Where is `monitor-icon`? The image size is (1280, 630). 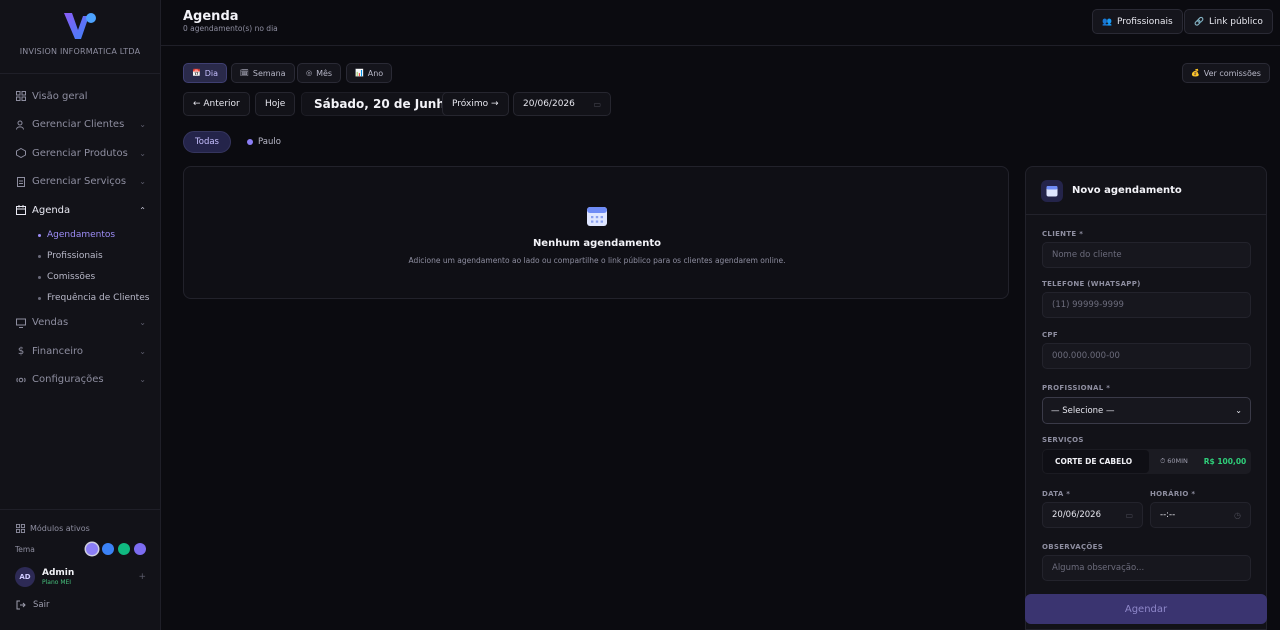
monitor-icon is located at coordinates (21, 323).